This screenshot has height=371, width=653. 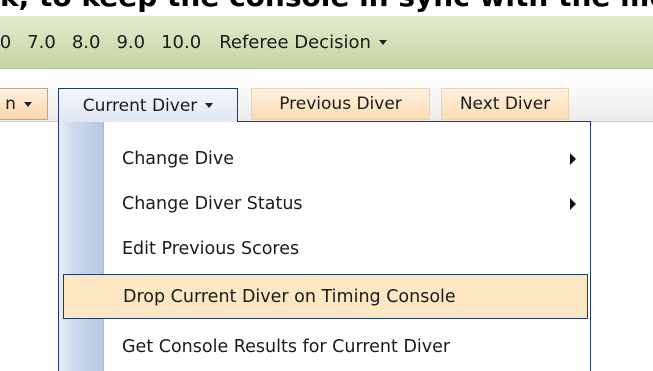 I want to click on scores-toolbar: .0 7.0 8.0 9.0 10.0 Referee Decision, so click(x=326, y=42).